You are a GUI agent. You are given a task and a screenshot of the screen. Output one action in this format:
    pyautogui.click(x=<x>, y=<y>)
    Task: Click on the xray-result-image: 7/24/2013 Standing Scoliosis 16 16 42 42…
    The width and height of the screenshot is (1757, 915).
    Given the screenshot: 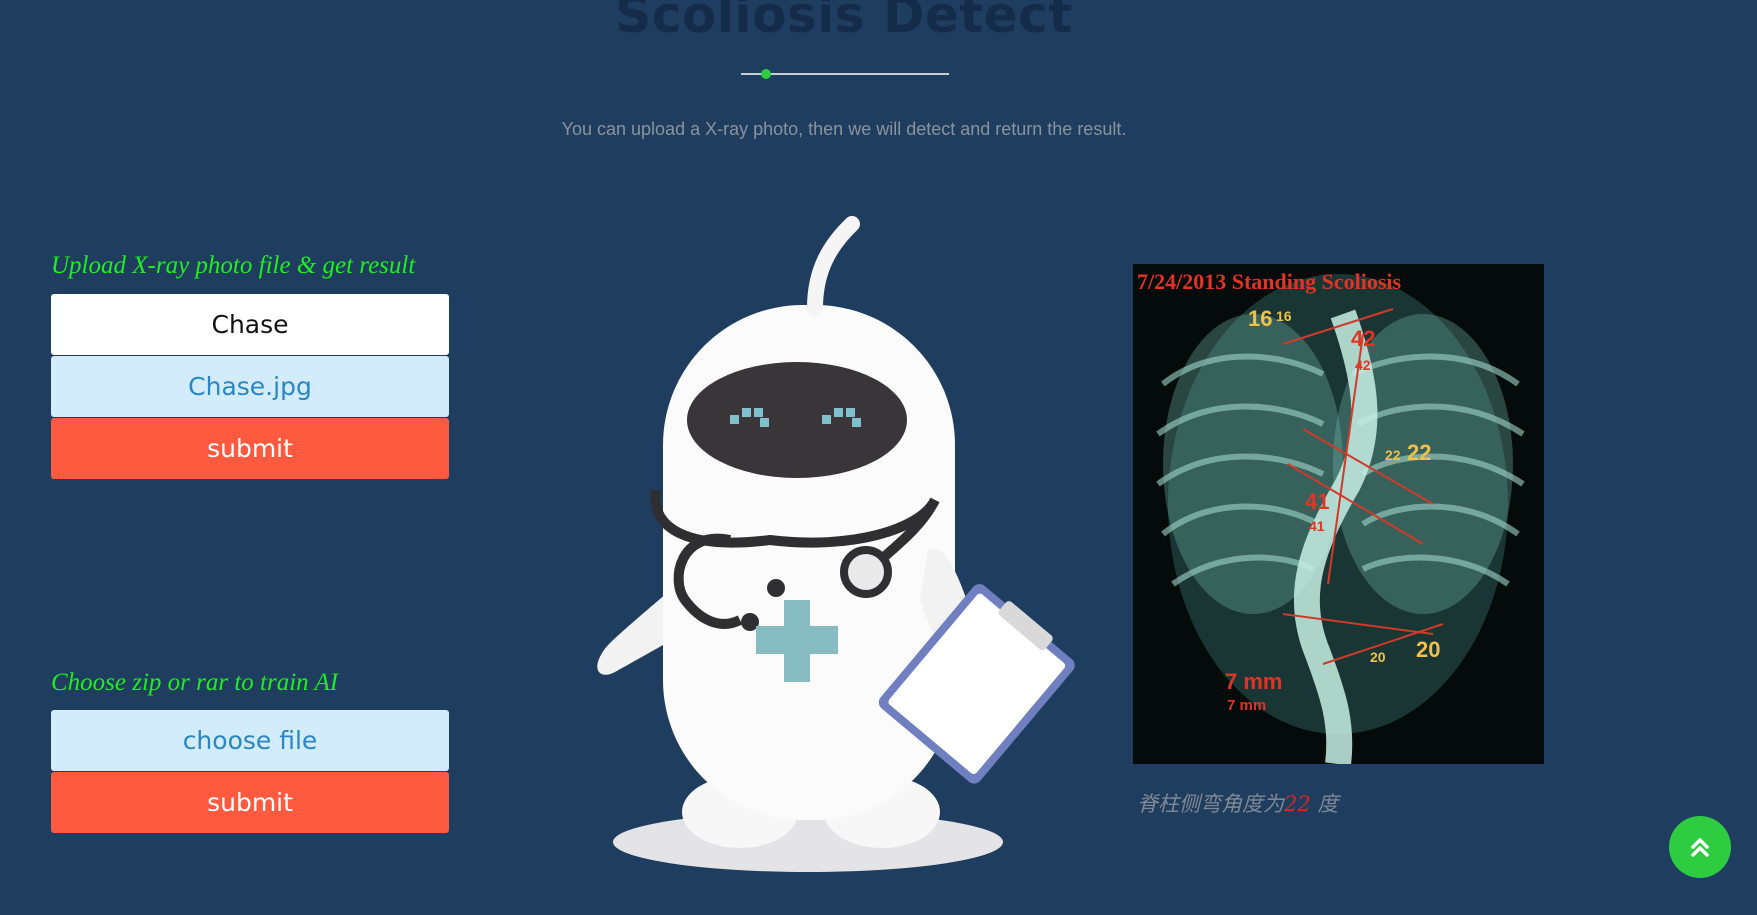 What is the action you would take?
    pyautogui.click(x=1338, y=514)
    